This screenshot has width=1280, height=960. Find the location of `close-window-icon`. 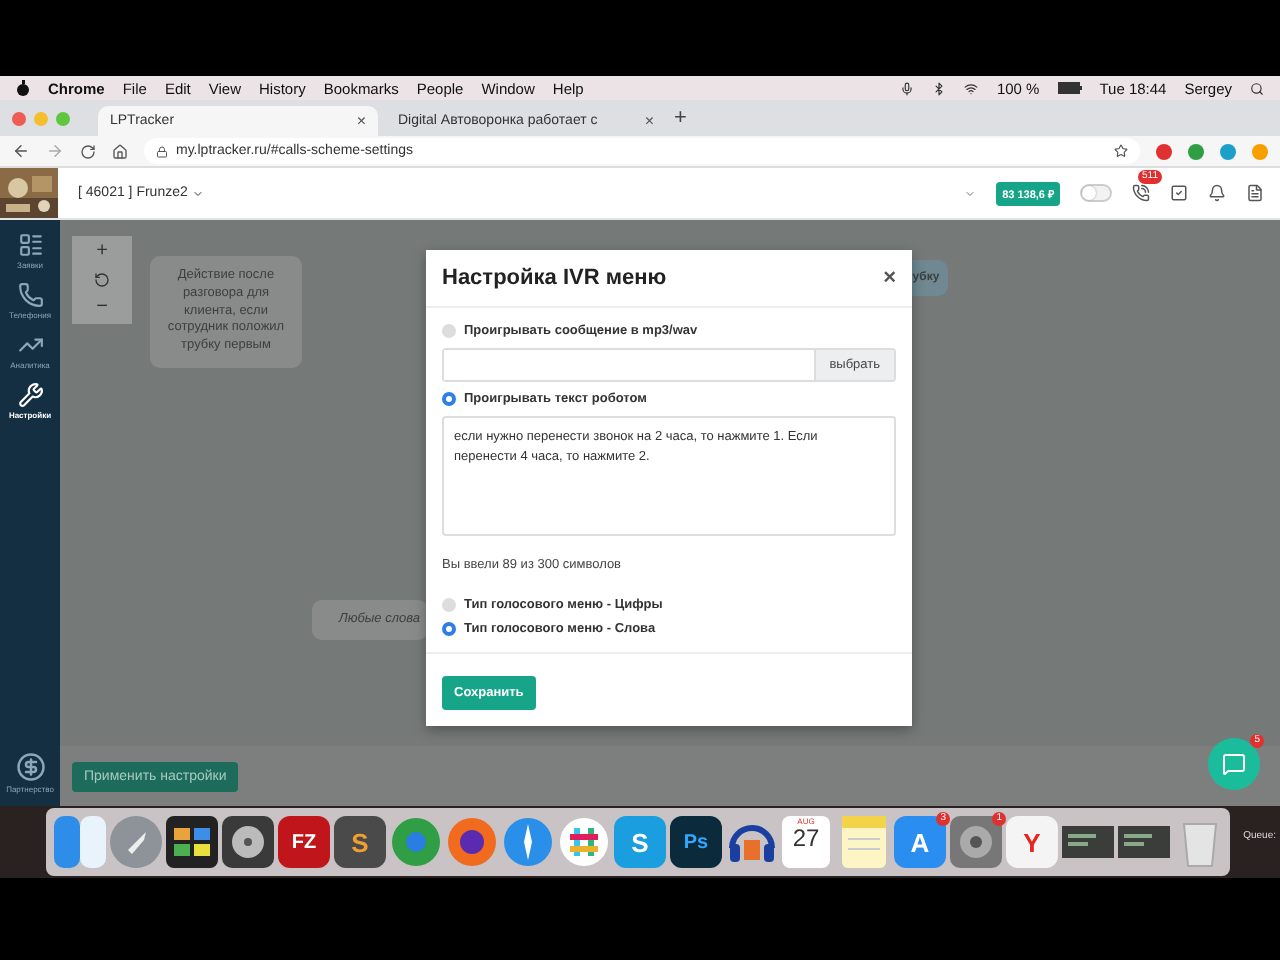

close-window-icon is located at coordinates (19, 118).